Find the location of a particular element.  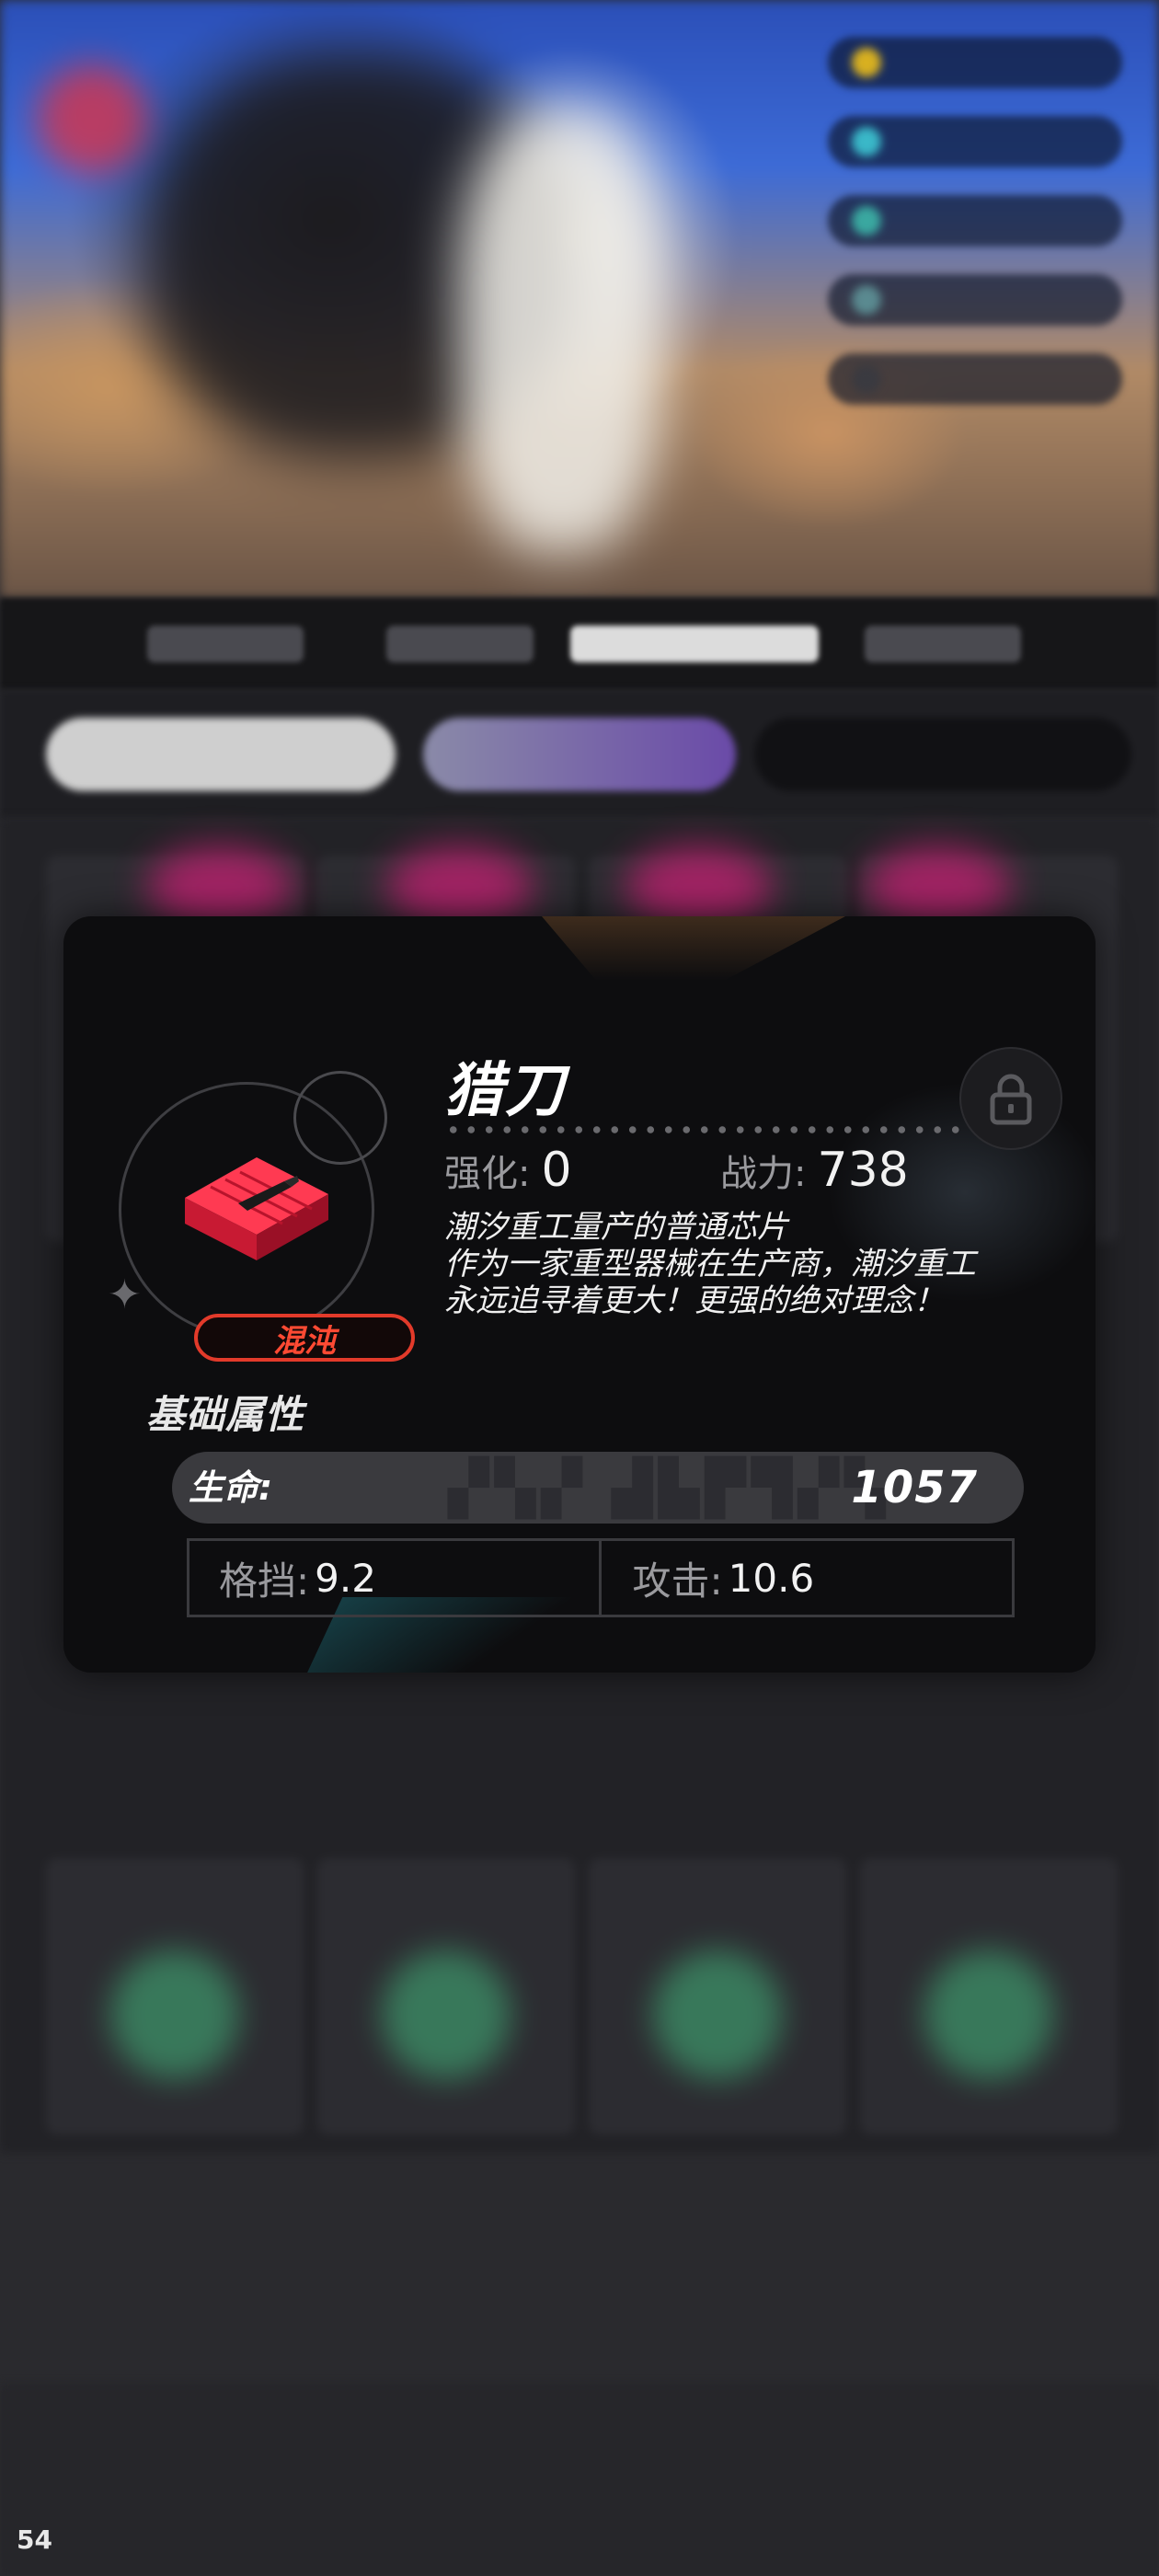

enhance-stat: 强化: 0 is located at coordinates (508, 1170).